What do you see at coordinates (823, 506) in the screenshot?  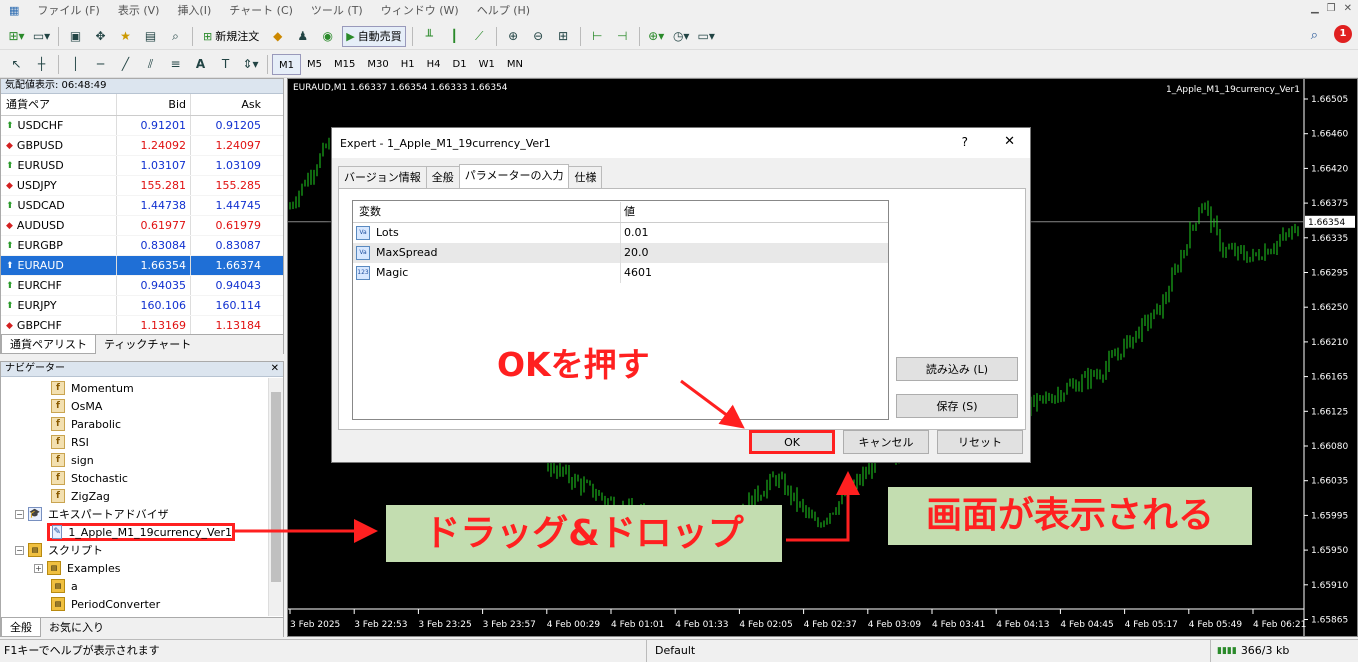 I see `arrow-to-dialog` at bounding box center [823, 506].